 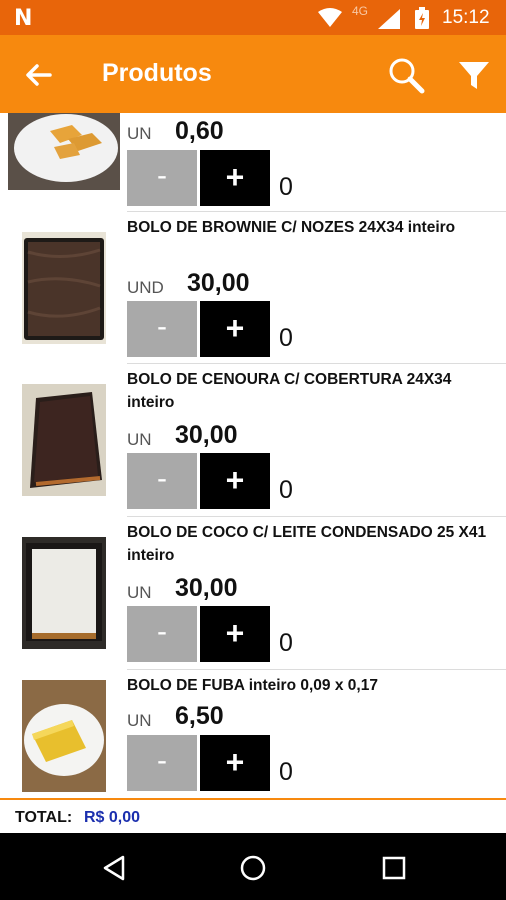 I want to click on recents-nav-icon, so click(x=394, y=868).